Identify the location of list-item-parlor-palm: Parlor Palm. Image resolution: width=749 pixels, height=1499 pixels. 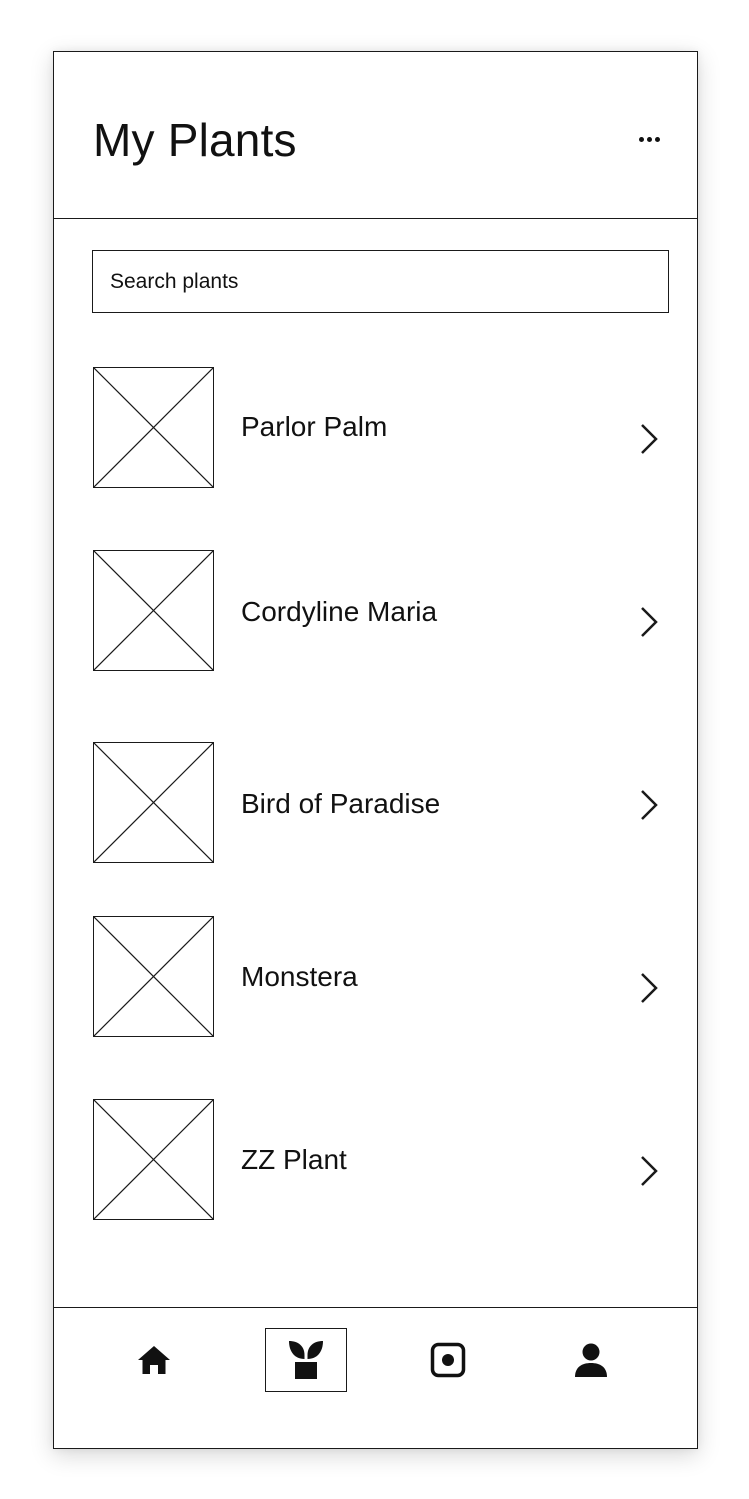
(375, 429).